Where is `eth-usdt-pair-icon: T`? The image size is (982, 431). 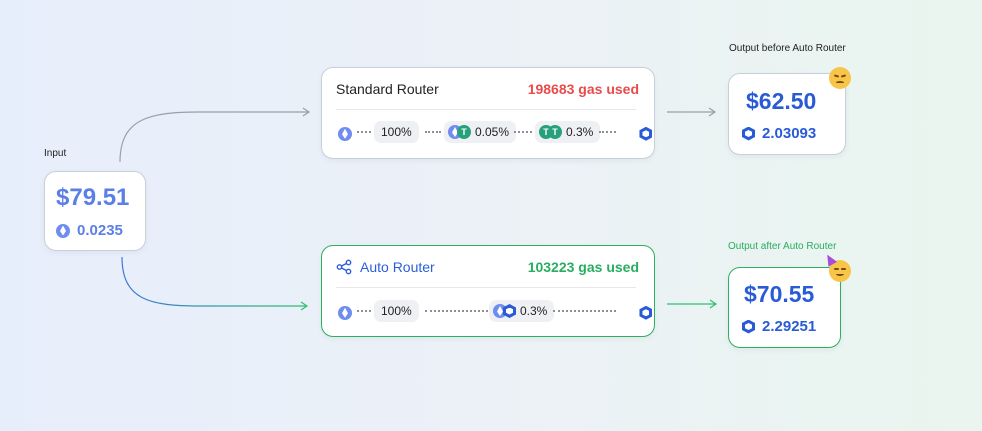 eth-usdt-pair-icon: T is located at coordinates (459, 132).